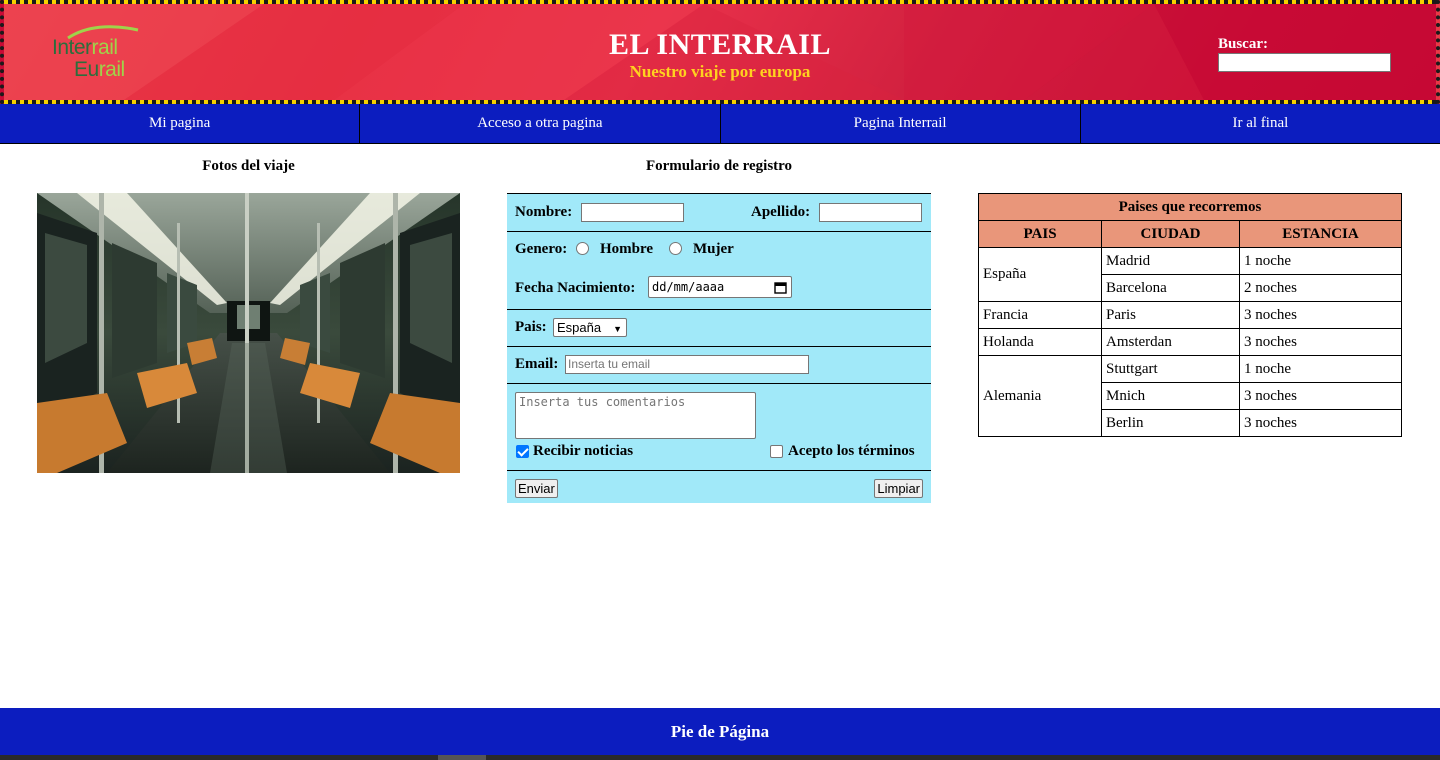  I want to click on comments-placeholder: Inserta tus comentarios, so click(602, 402).